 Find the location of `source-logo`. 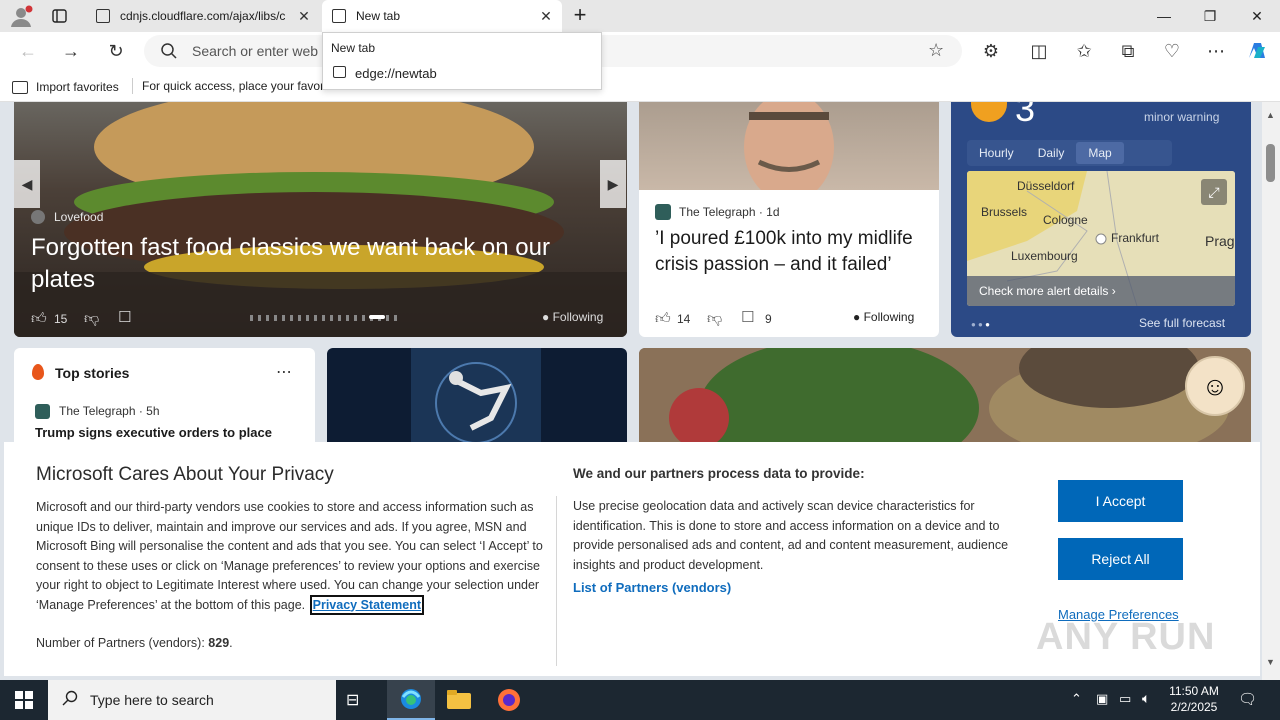

source-logo is located at coordinates (38, 217).